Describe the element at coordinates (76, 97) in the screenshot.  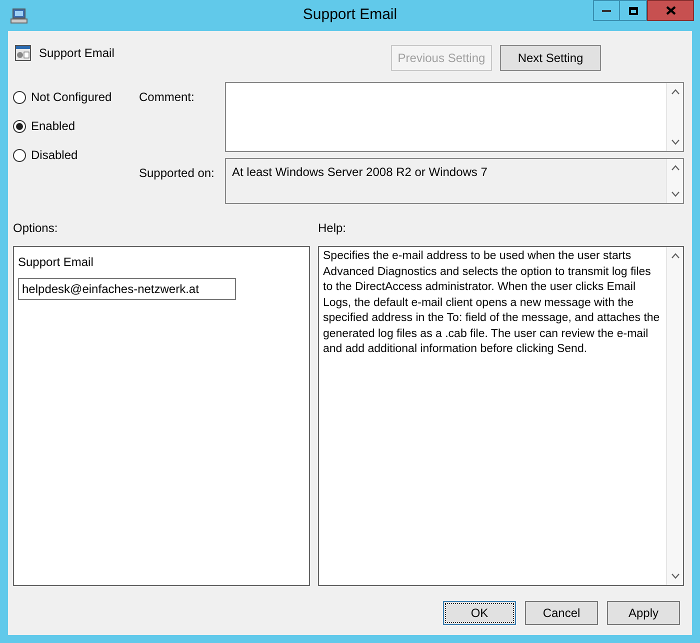
I see `radio-option: Not Configured` at that location.